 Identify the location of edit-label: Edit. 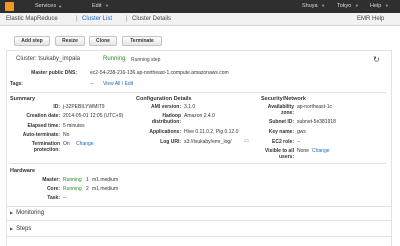
(97, 6).